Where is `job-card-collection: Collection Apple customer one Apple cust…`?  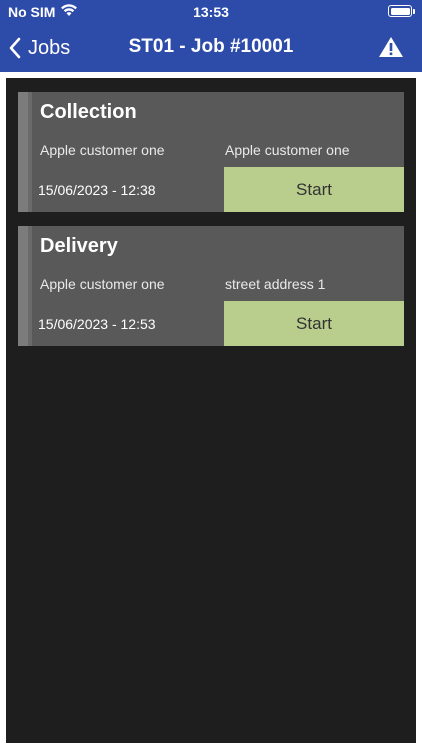 job-card-collection: Collection Apple customer one Apple cust… is located at coordinates (211, 152).